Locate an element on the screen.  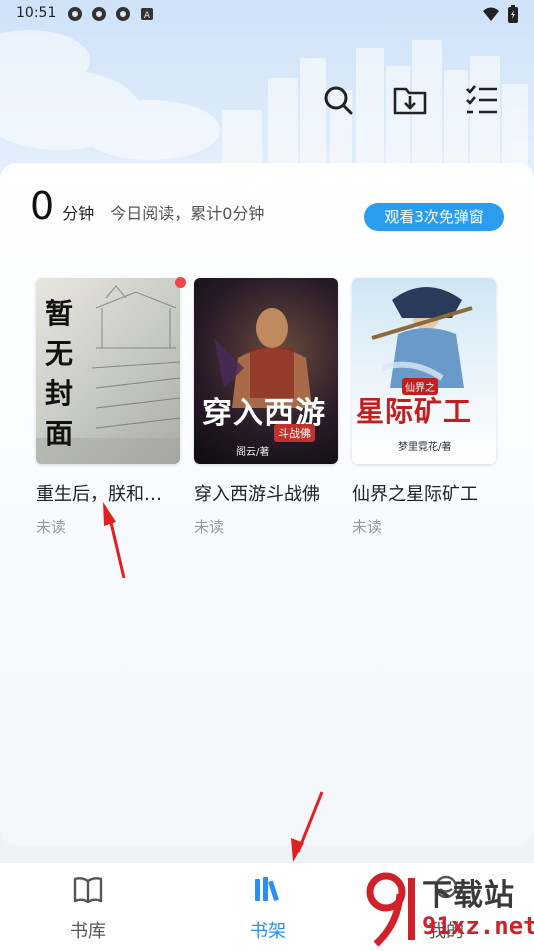
cover-author: 梦里霓花/著 is located at coordinates (425, 447).